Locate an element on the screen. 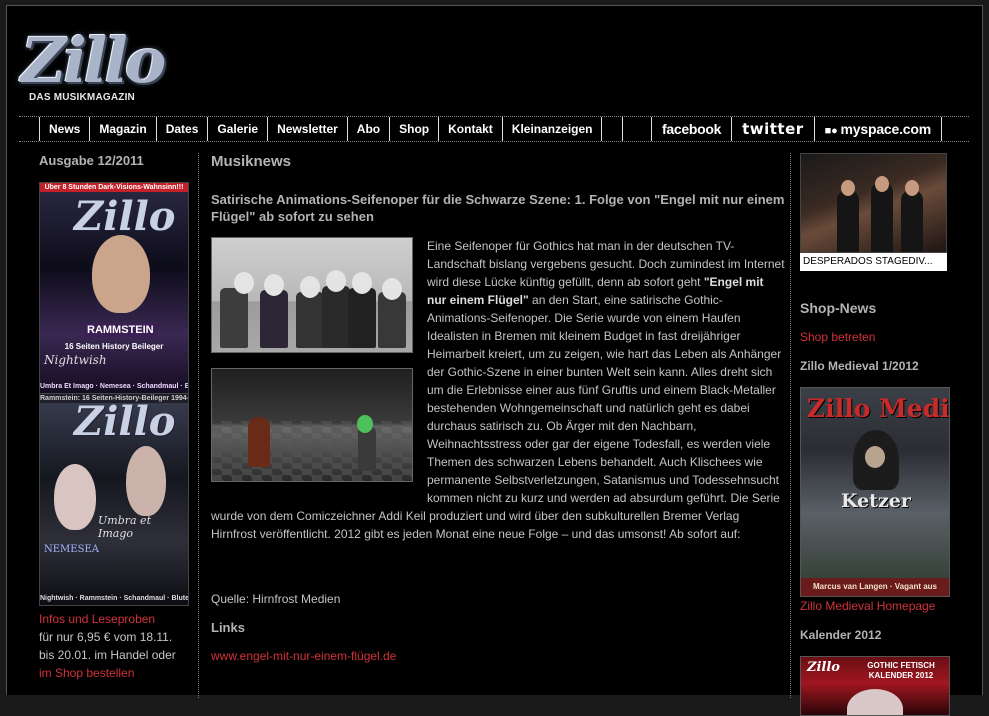 The height and width of the screenshot is (716, 989). cover-top-strip: Über 8 Stunden Dark-Visions-Wahnsinn!!! is located at coordinates (114, 187).